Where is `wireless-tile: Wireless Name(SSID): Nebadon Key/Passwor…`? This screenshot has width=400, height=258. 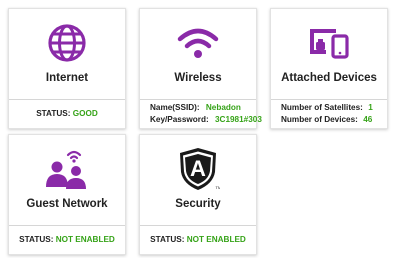 wireless-tile: Wireless Name(SSID): Nebadon Key/Passwor… is located at coordinates (200, 68).